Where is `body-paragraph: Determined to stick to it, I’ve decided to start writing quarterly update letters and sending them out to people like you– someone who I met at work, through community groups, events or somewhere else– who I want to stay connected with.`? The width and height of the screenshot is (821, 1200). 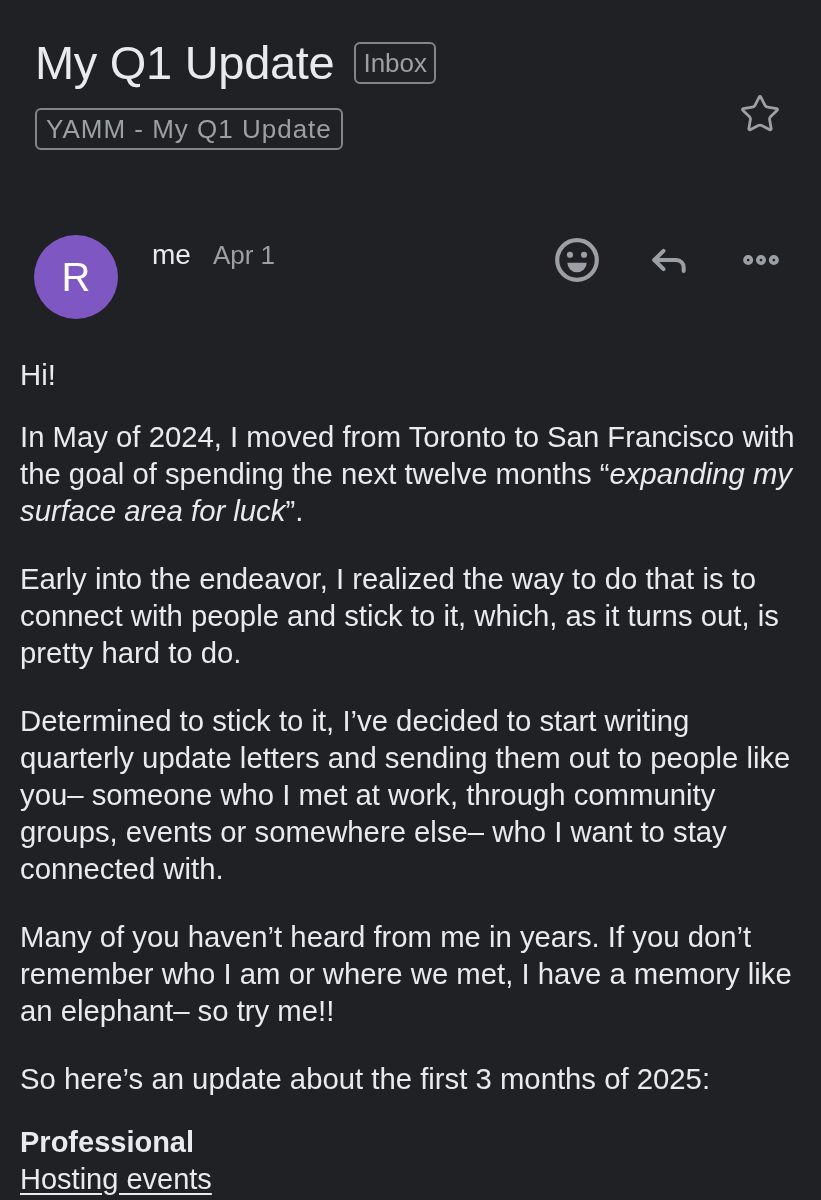 body-paragraph: Determined to stick to it, I’ve decided to start writing quarterly update letters and sending them out to people like you– someone who I met at work, through community groups, events or somewhere else– who I want to stay connected with. is located at coordinates (406, 795).